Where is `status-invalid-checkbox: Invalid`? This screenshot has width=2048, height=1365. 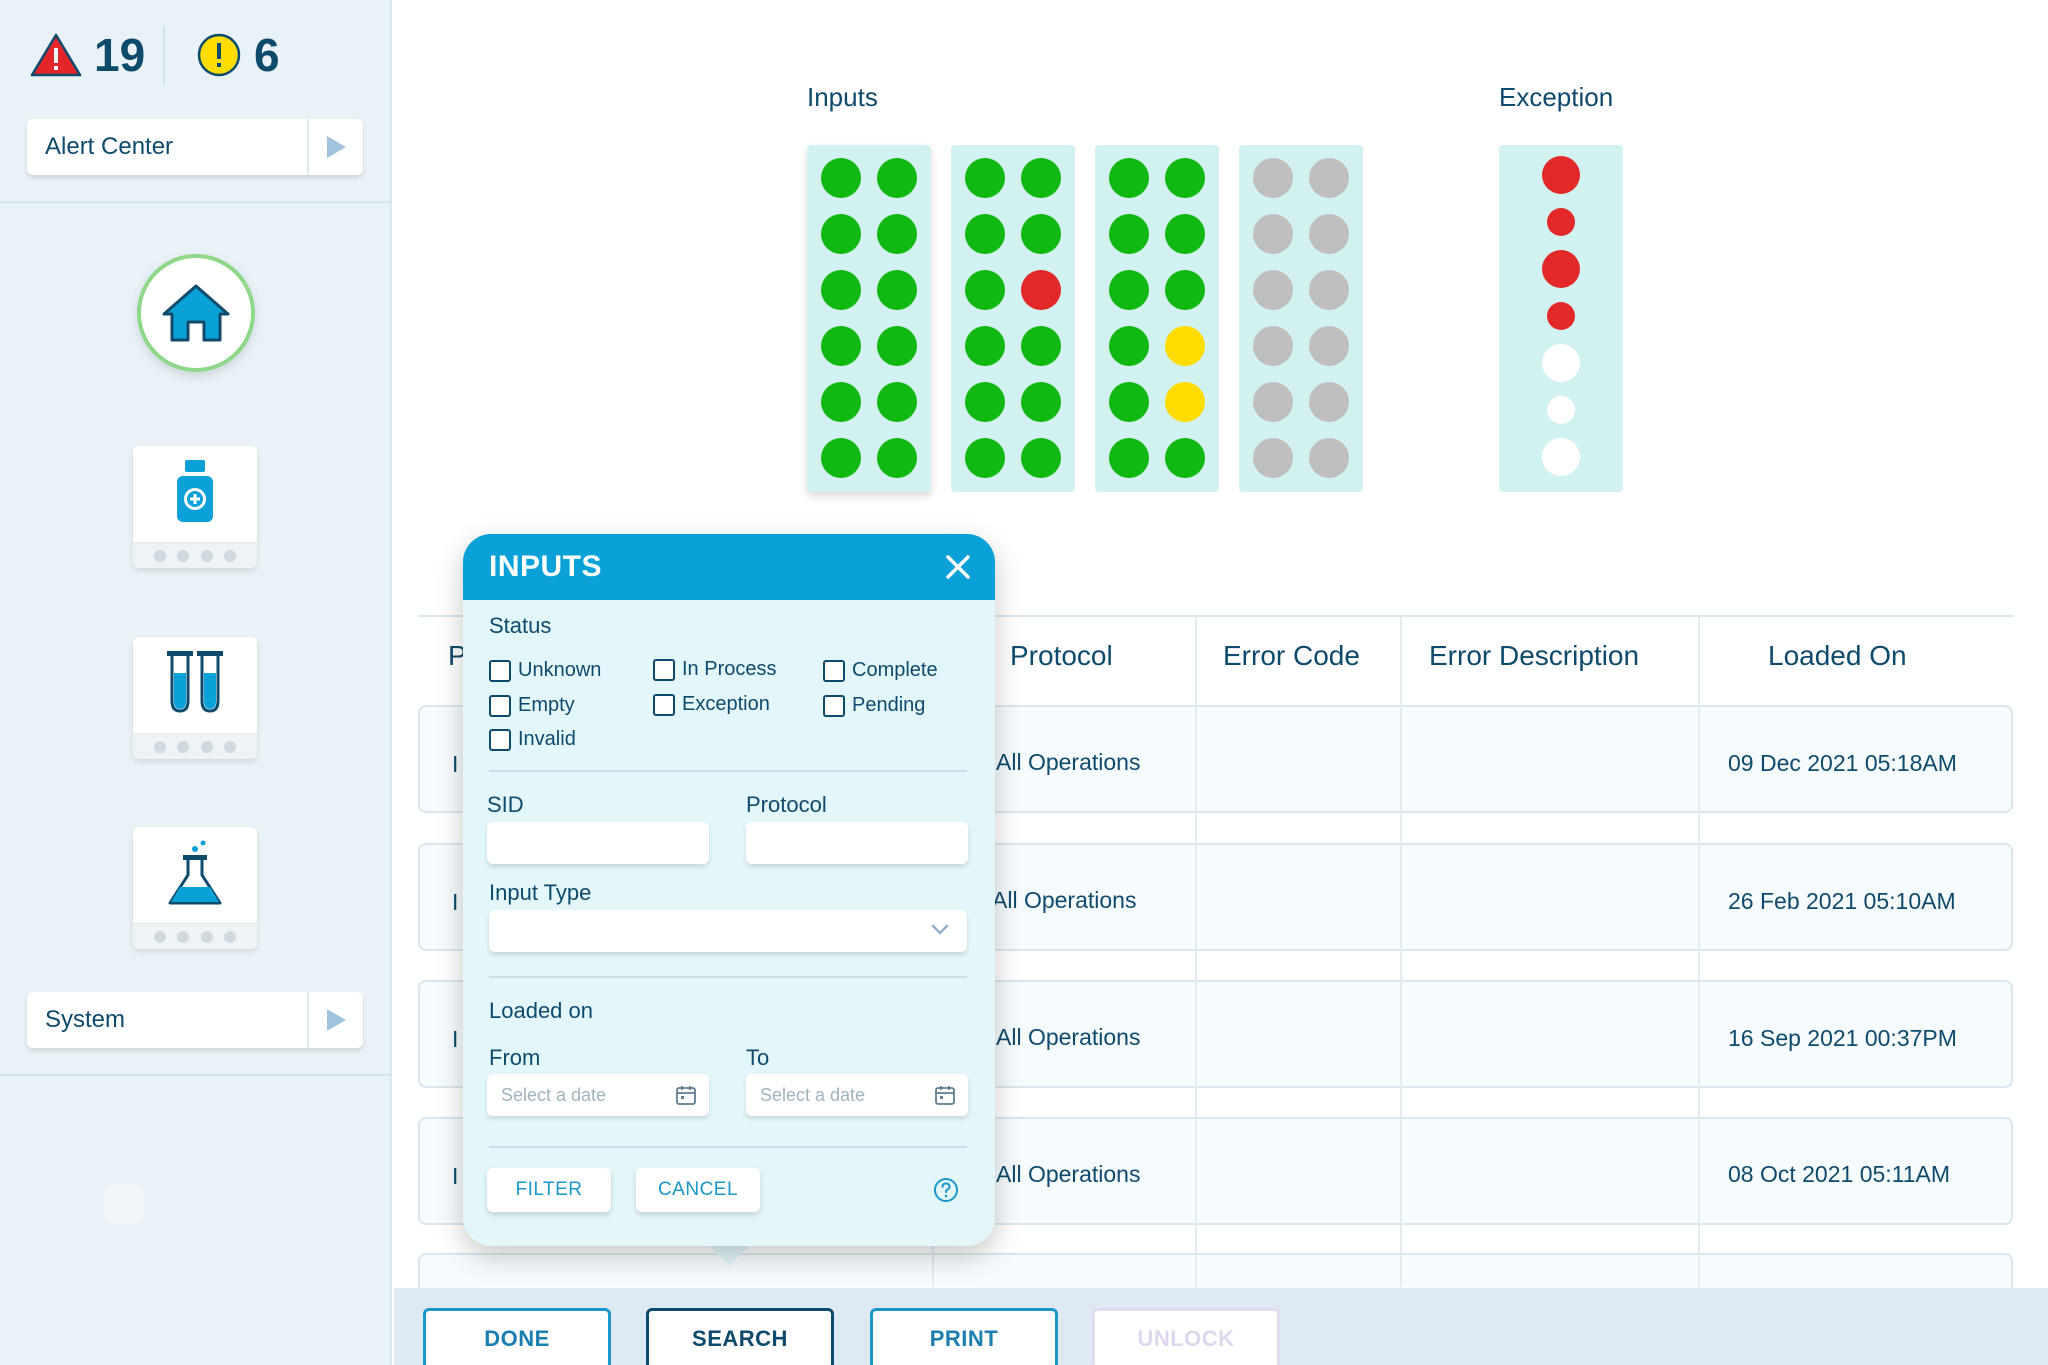 status-invalid-checkbox: Invalid is located at coordinates (532, 739).